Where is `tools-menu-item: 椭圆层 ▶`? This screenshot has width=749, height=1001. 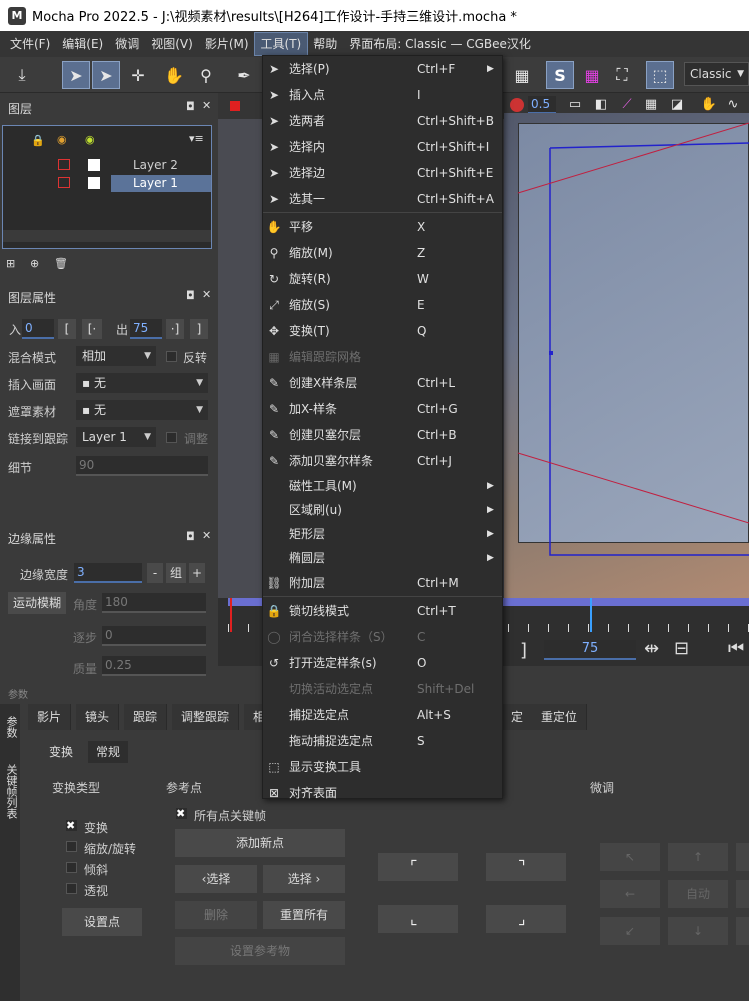
tools-menu-item: 椭圆层 ▶ is located at coordinates (382, 558).